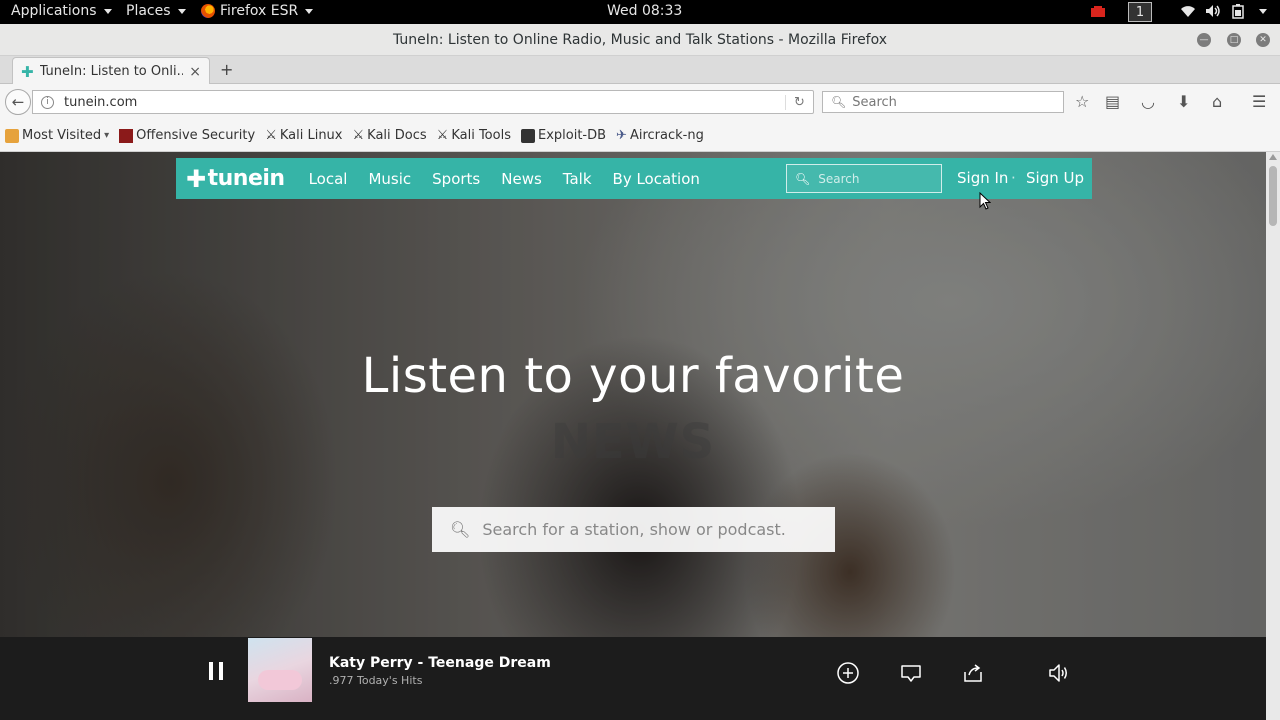 Image resolution: width=1280 pixels, height=720 pixels. What do you see at coordinates (1273, 196) in the screenshot?
I see `scrollbar-thumb` at bounding box center [1273, 196].